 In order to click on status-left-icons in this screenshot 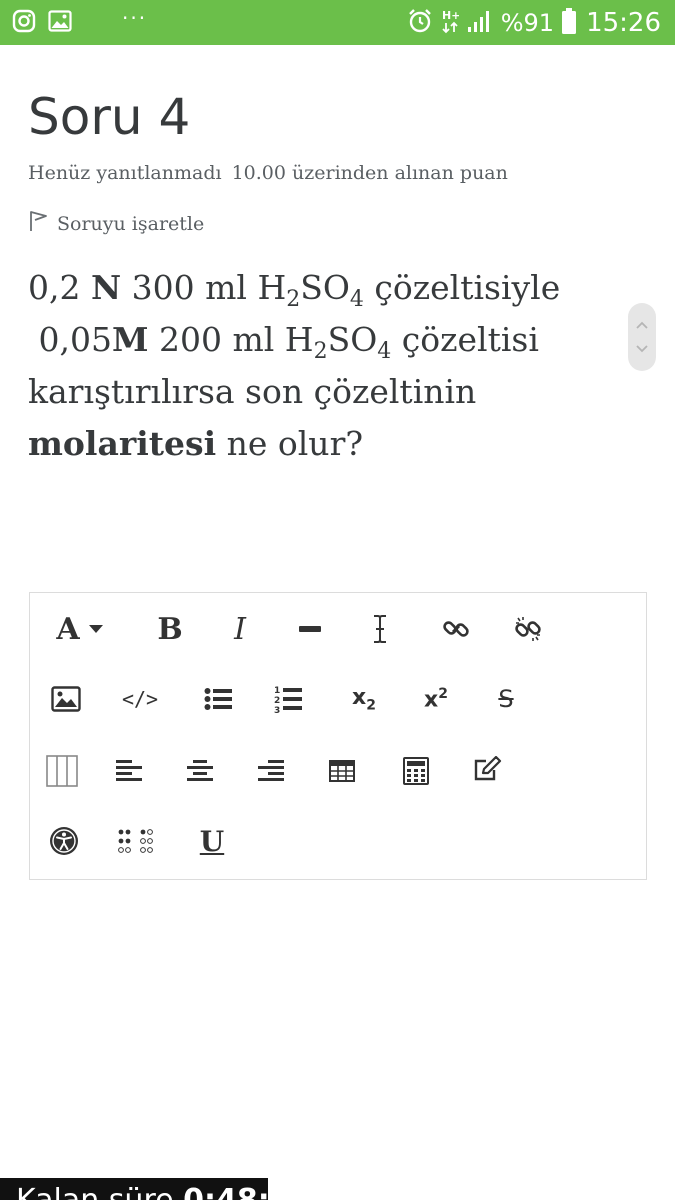, I will do `click(48, 23)`.